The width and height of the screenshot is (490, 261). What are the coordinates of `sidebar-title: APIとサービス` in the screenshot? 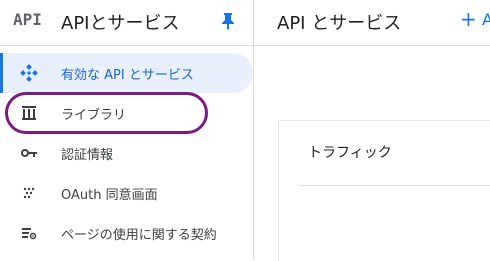 It's located at (120, 23).